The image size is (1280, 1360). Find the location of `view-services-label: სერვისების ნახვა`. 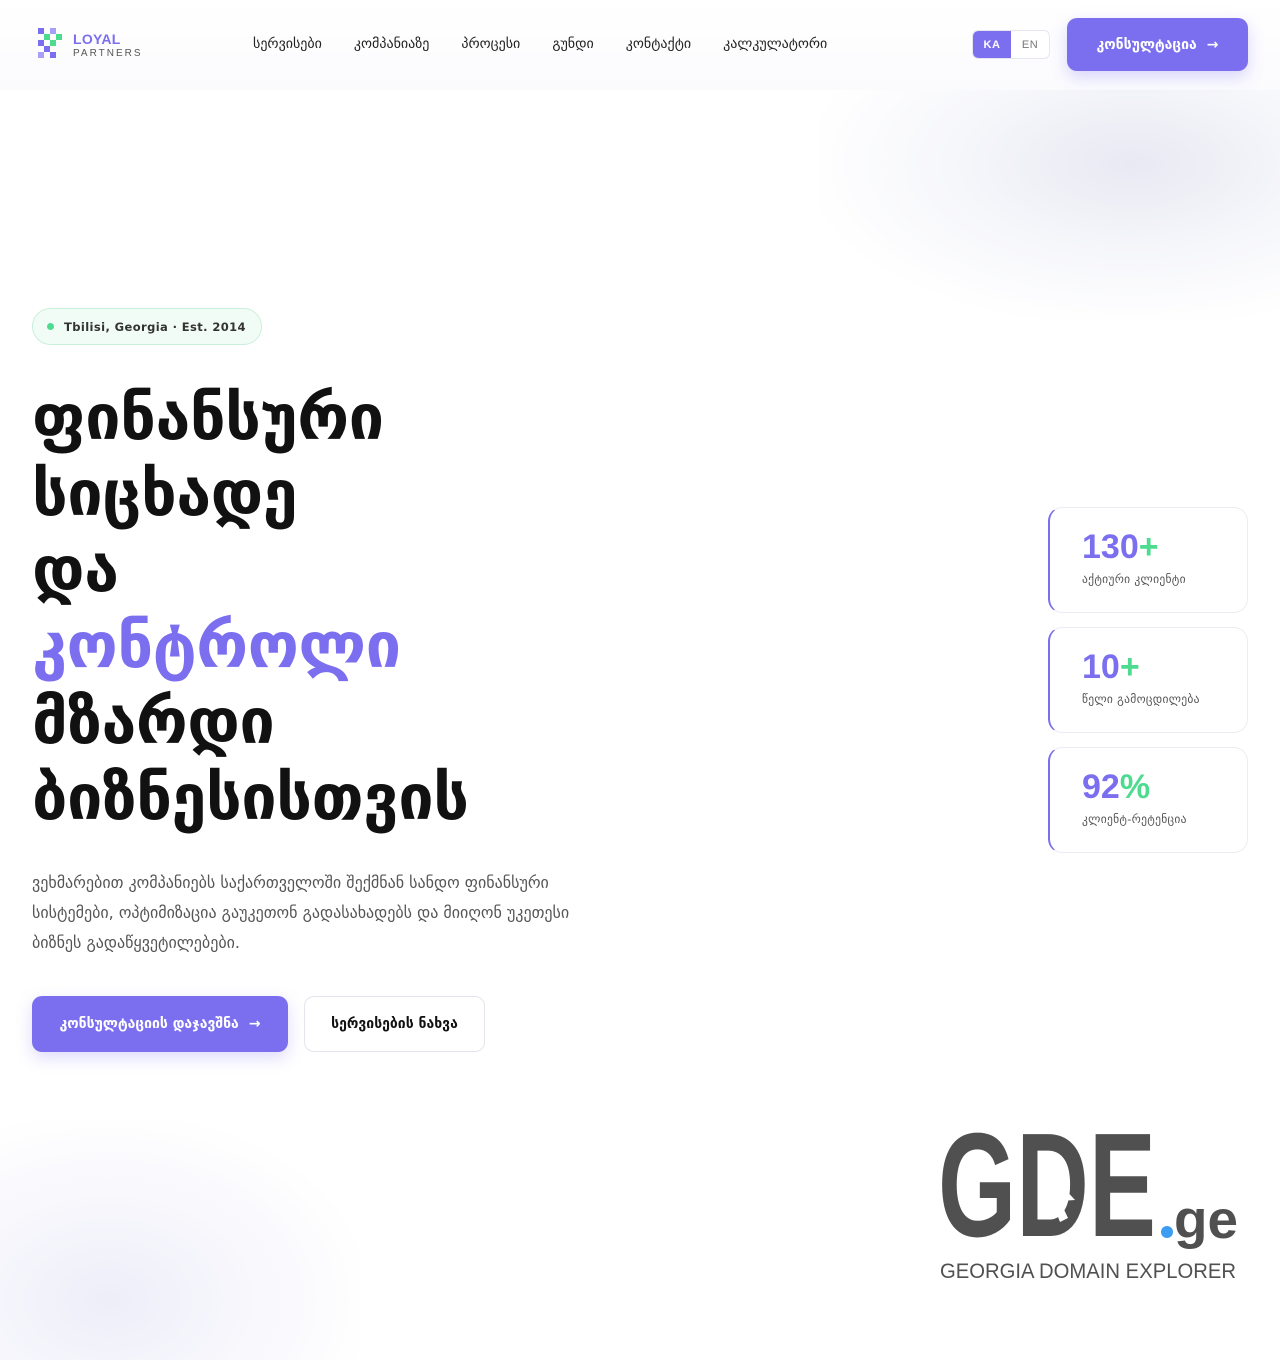

view-services-label: სერვისების ნახვა is located at coordinates (394, 1024).